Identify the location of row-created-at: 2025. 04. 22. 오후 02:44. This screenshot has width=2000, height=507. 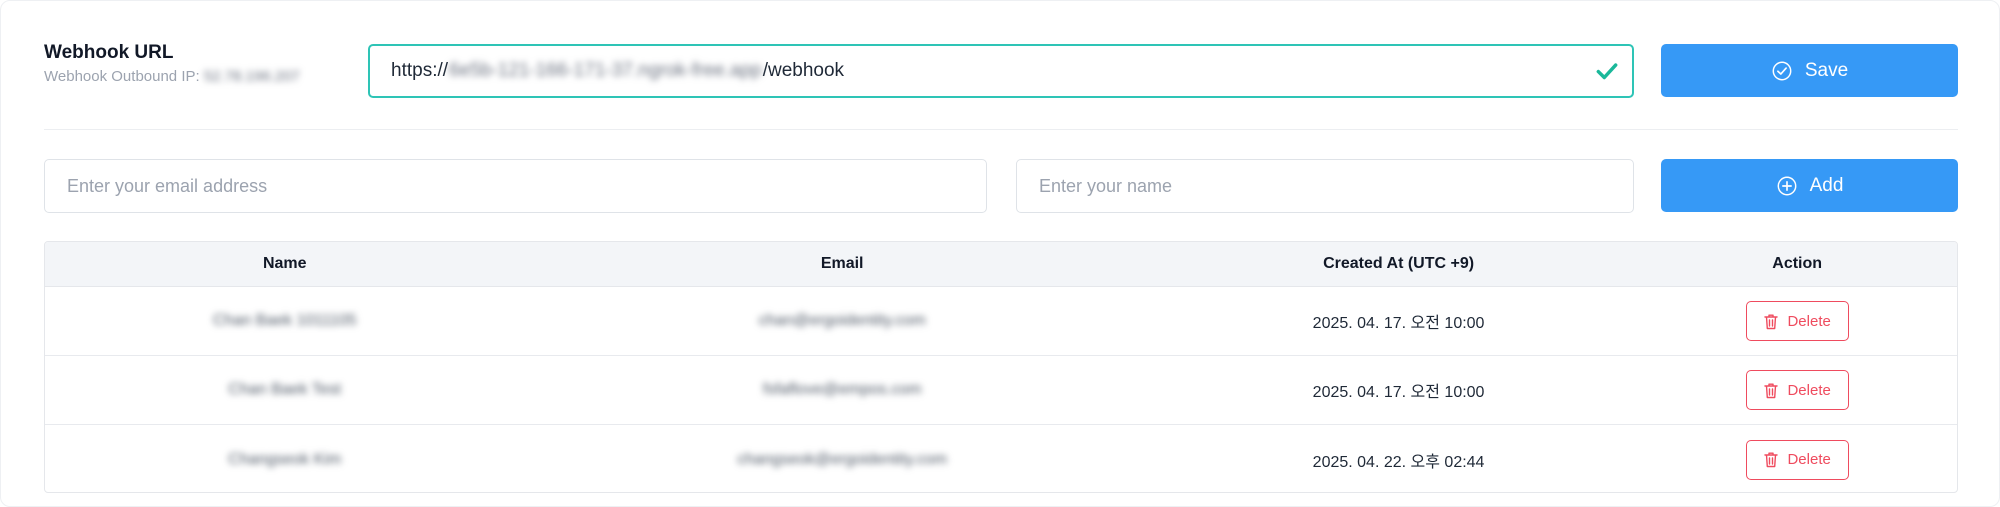
(1398, 462).